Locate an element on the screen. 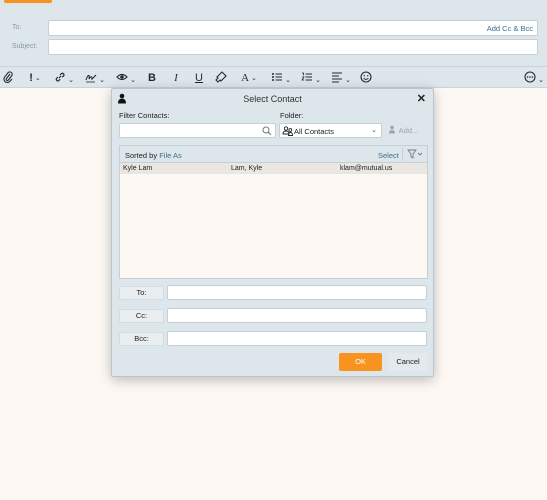 The image size is (547, 500). emoji-icon is located at coordinates (366, 78).